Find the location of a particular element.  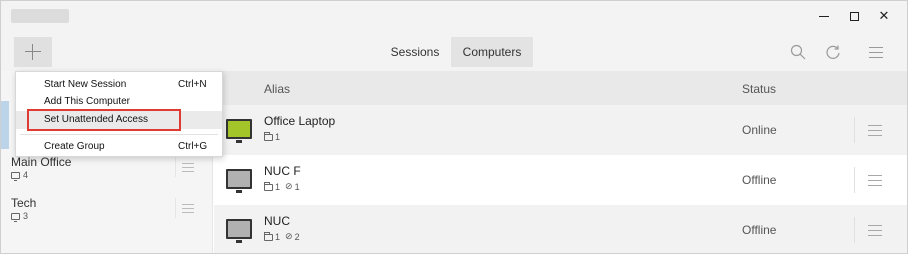

close-icon: ✕ is located at coordinates (884, 16).